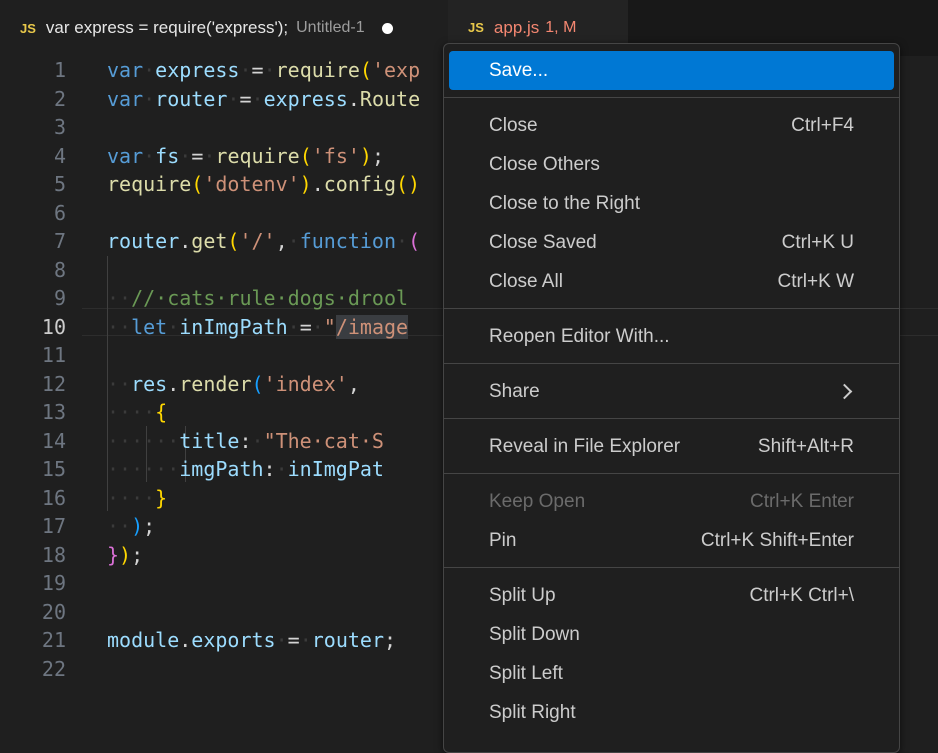 The image size is (938, 753). What do you see at coordinates (53, 611) in the screenshot?
I see `line-number: 20` at bounding box center [53, 611].